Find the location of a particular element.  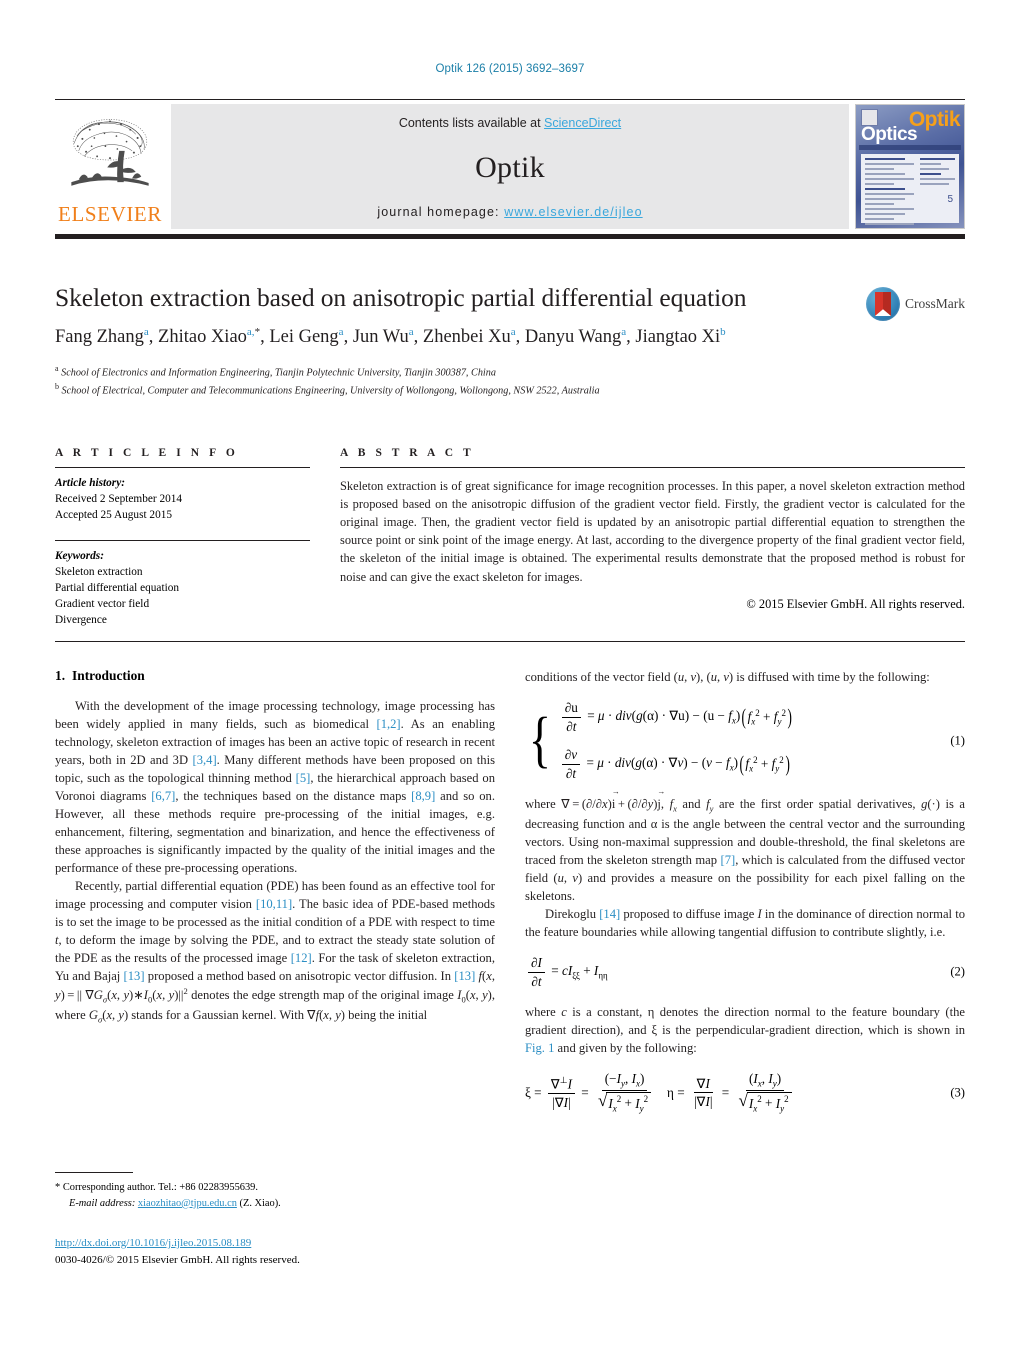

article-info-heading: A R T I C L E I N F O is located at coordinates (147, 453).